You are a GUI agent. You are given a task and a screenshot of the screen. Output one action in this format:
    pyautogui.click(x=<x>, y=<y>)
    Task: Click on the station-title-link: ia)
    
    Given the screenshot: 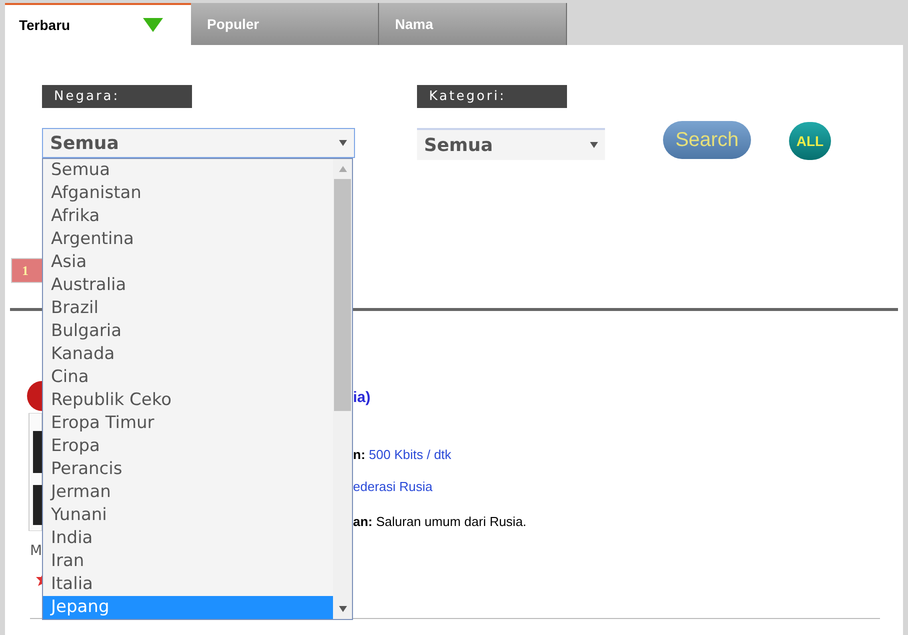 What is the action you would take?
    pyautogui.click(x=439, y=398)
    